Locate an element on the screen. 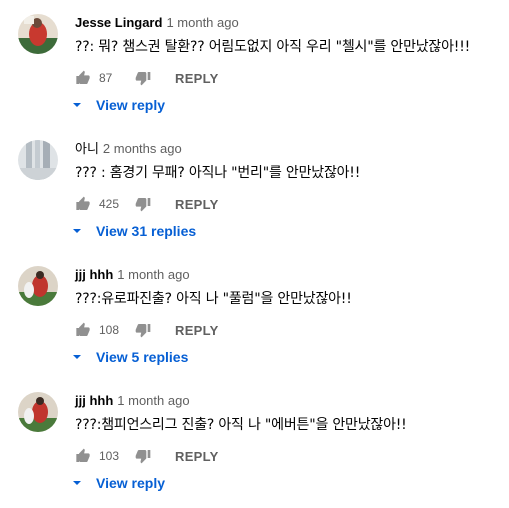  like-count: 108 is located at coordinates (109, 330).